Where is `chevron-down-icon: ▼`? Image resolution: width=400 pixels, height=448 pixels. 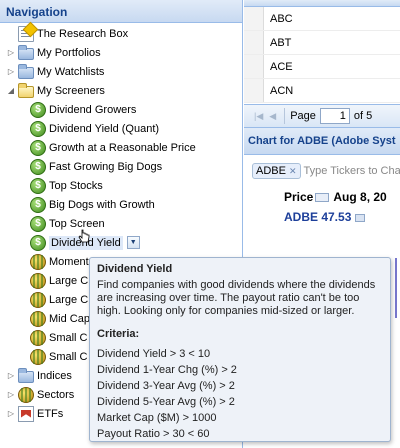 chevron-down-icon: ▼ is located at coordinates (133, 242).